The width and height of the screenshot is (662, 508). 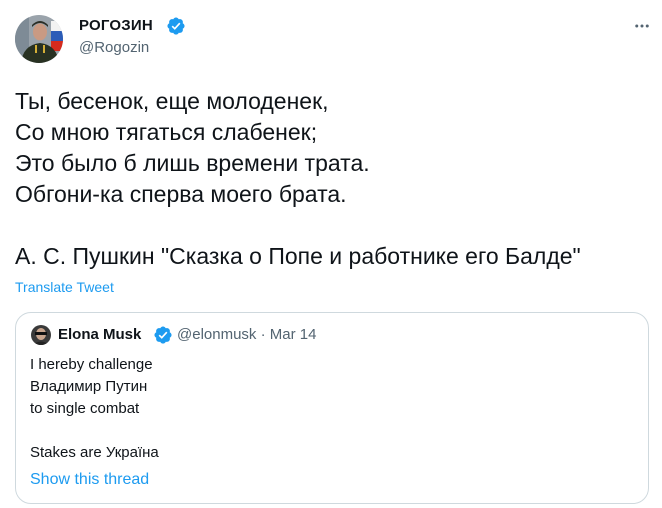 I want to click on quoted-author-name: Elona Musk, so click(x=100, y=334).